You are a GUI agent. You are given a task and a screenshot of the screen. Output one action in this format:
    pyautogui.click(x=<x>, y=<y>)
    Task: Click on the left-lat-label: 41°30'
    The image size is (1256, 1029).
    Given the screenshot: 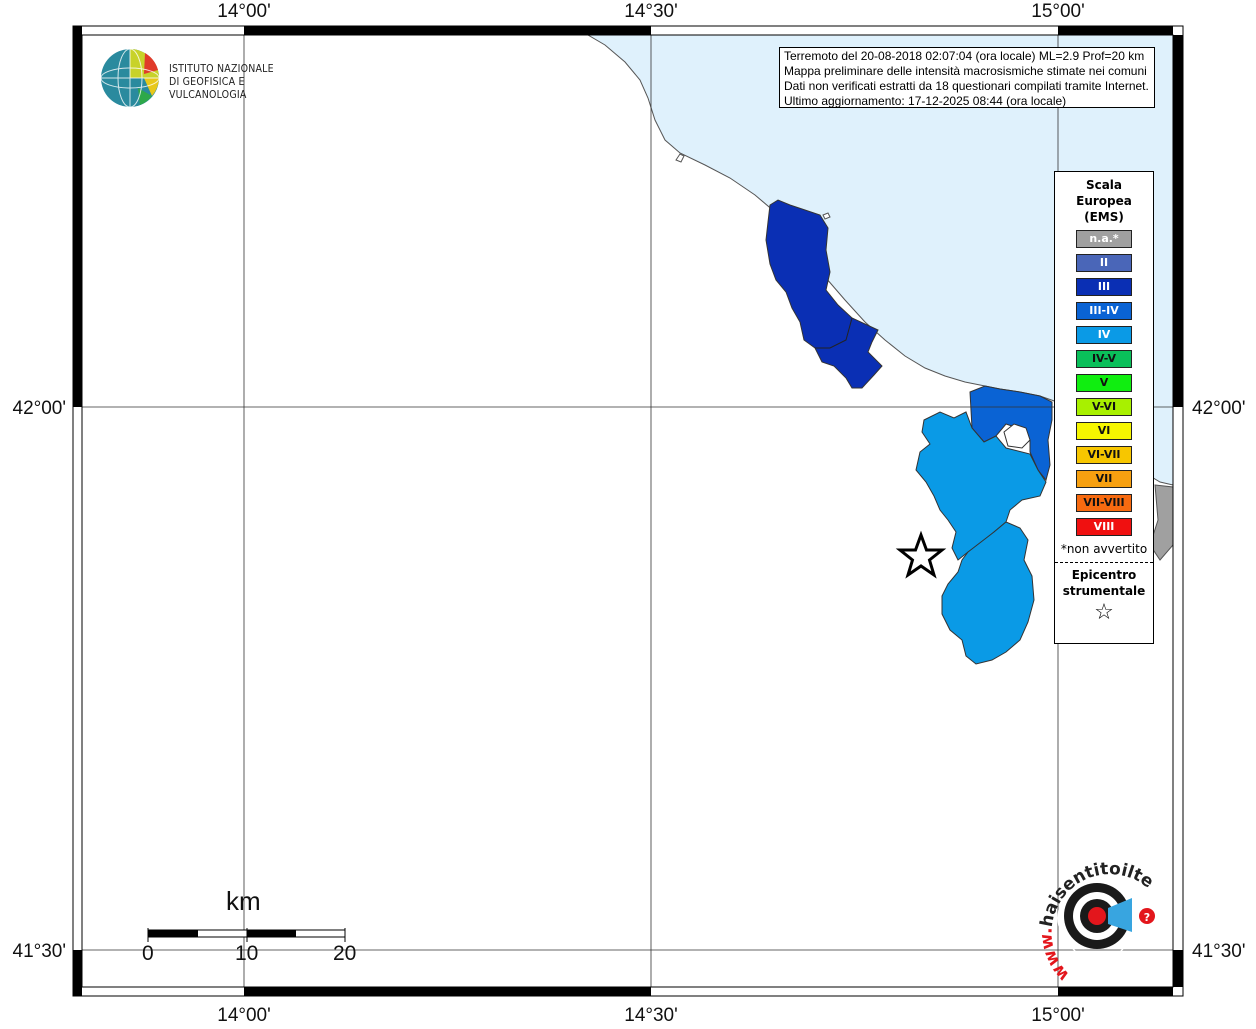 What is the action you would take?
    pyautogui.click(x=40, y=951)
    